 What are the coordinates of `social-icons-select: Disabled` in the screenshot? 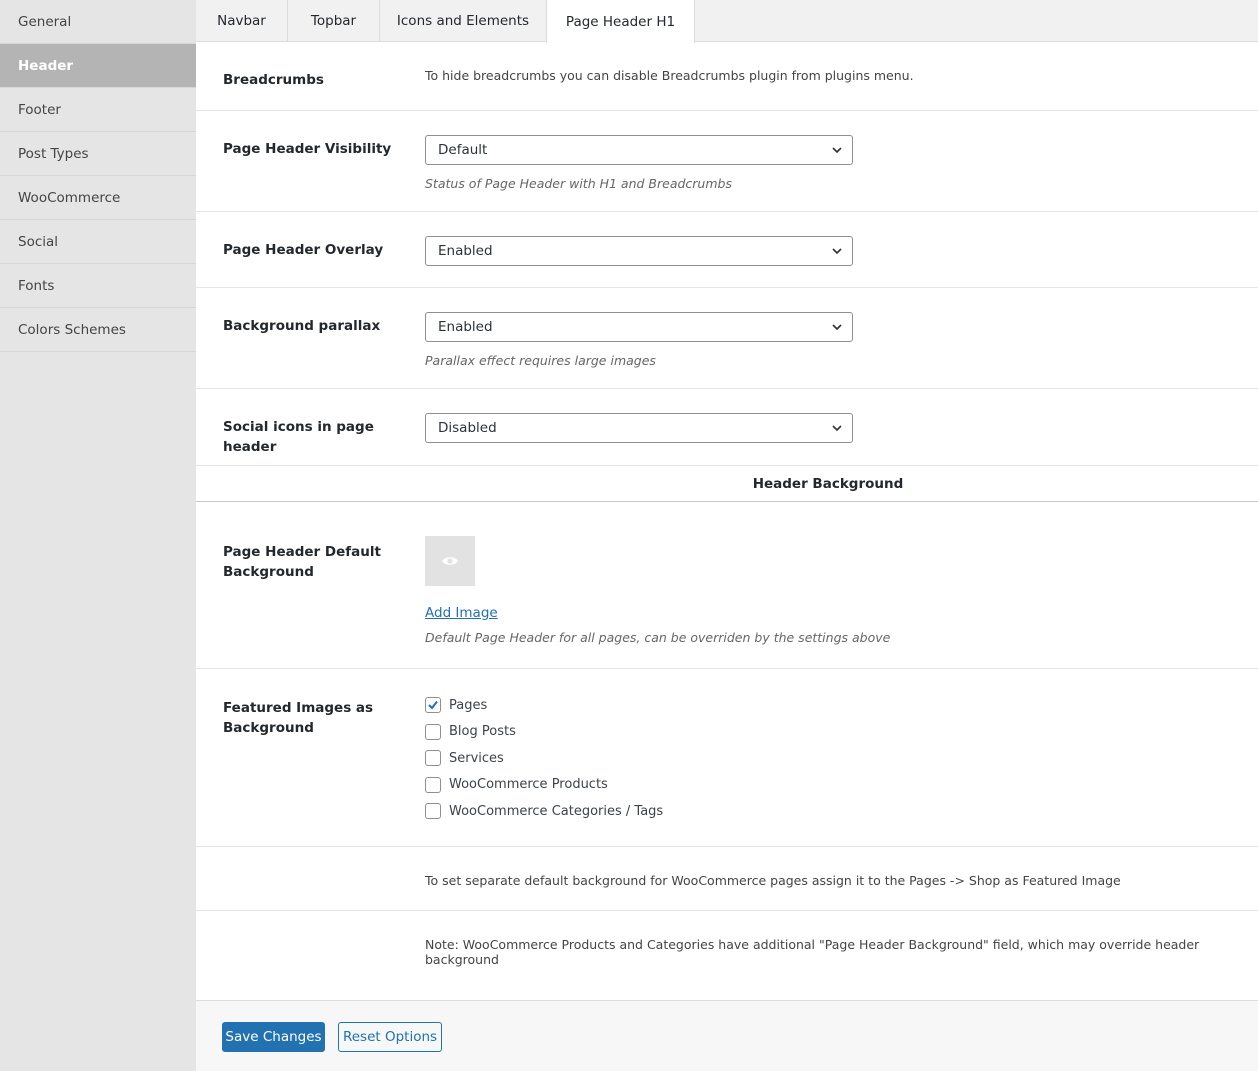 It's located at (639, 428).